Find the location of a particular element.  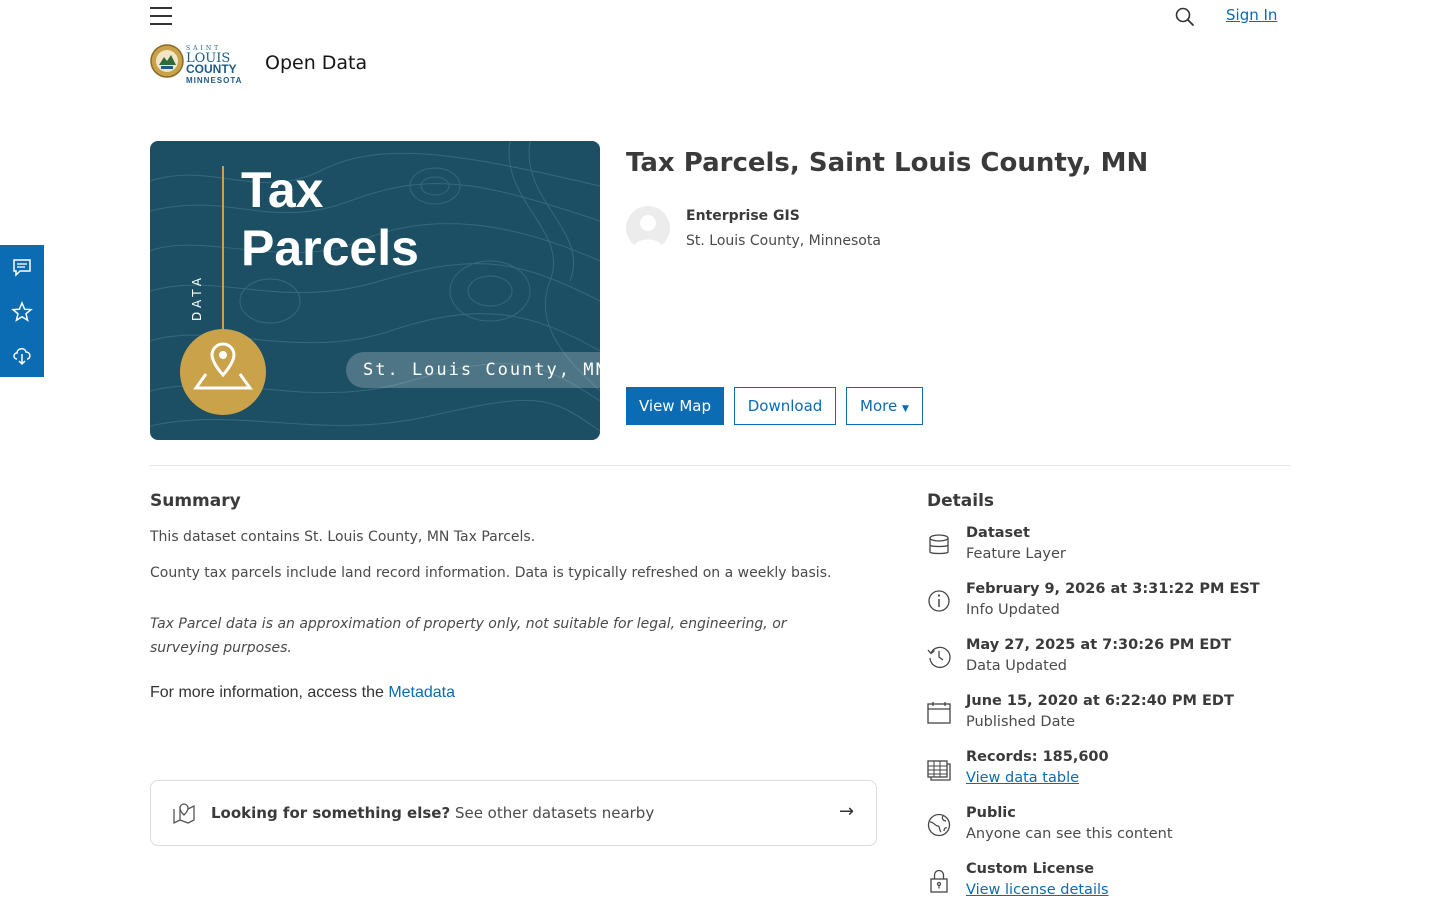

detail-sharing: Public Anyone can see this content is located at coordinates (1107, 828).